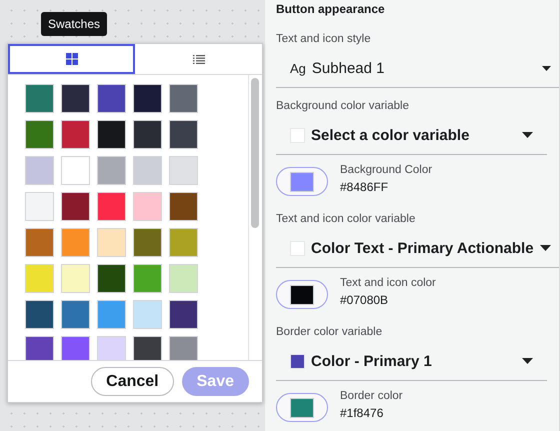  I want to click on cancel-button: Cancel, so click(132, 381).